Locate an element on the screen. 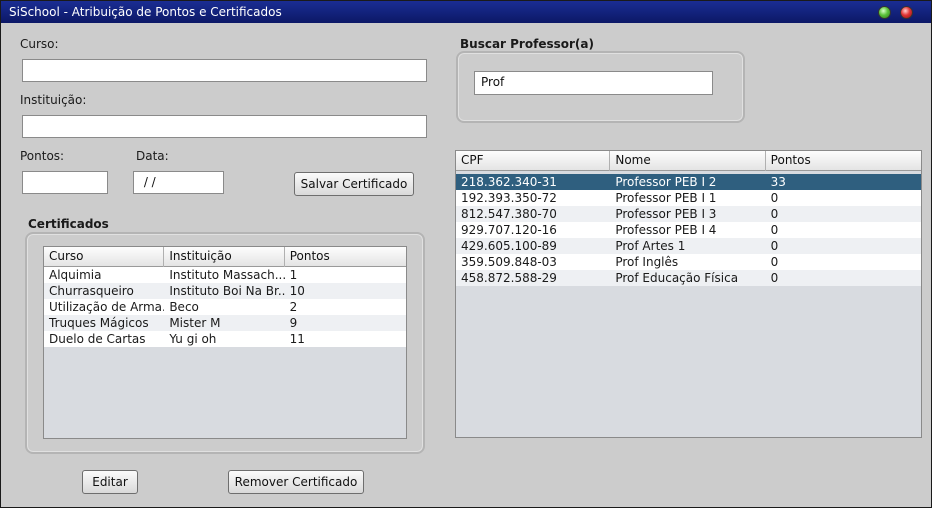  cell-cpf: 429.605.100-89 is located at coordinates (509, 246).